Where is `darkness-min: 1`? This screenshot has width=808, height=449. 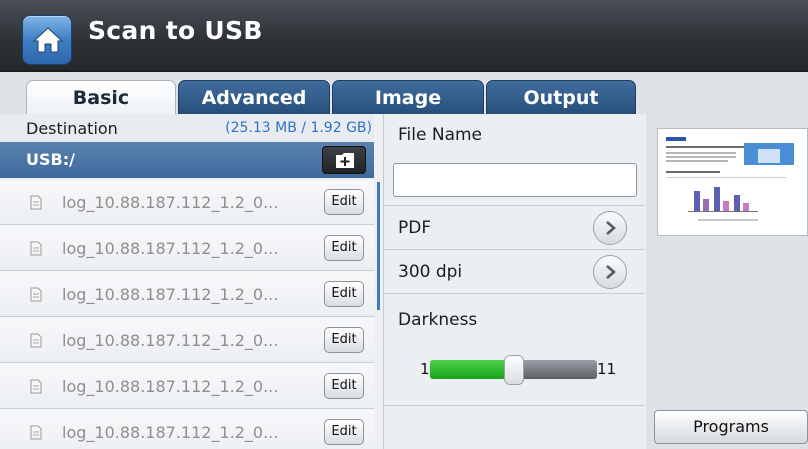 darkness-min: 1 is located at coordinates (425, 369).